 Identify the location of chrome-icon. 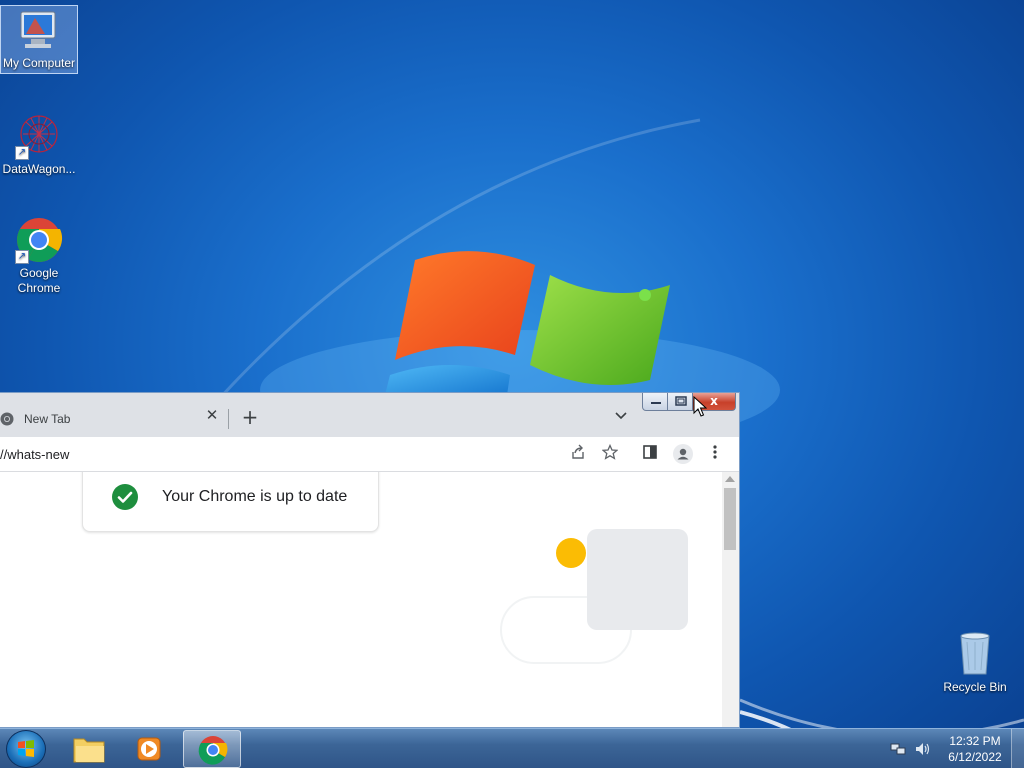
(213, 750).